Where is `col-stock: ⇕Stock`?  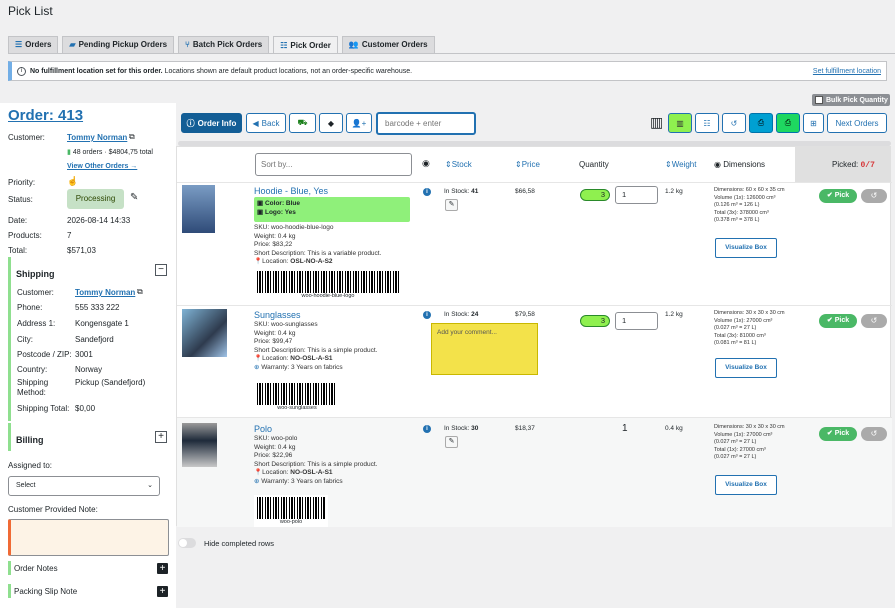 col-stock: ⇕Stock is located at coordinates (458, 164).